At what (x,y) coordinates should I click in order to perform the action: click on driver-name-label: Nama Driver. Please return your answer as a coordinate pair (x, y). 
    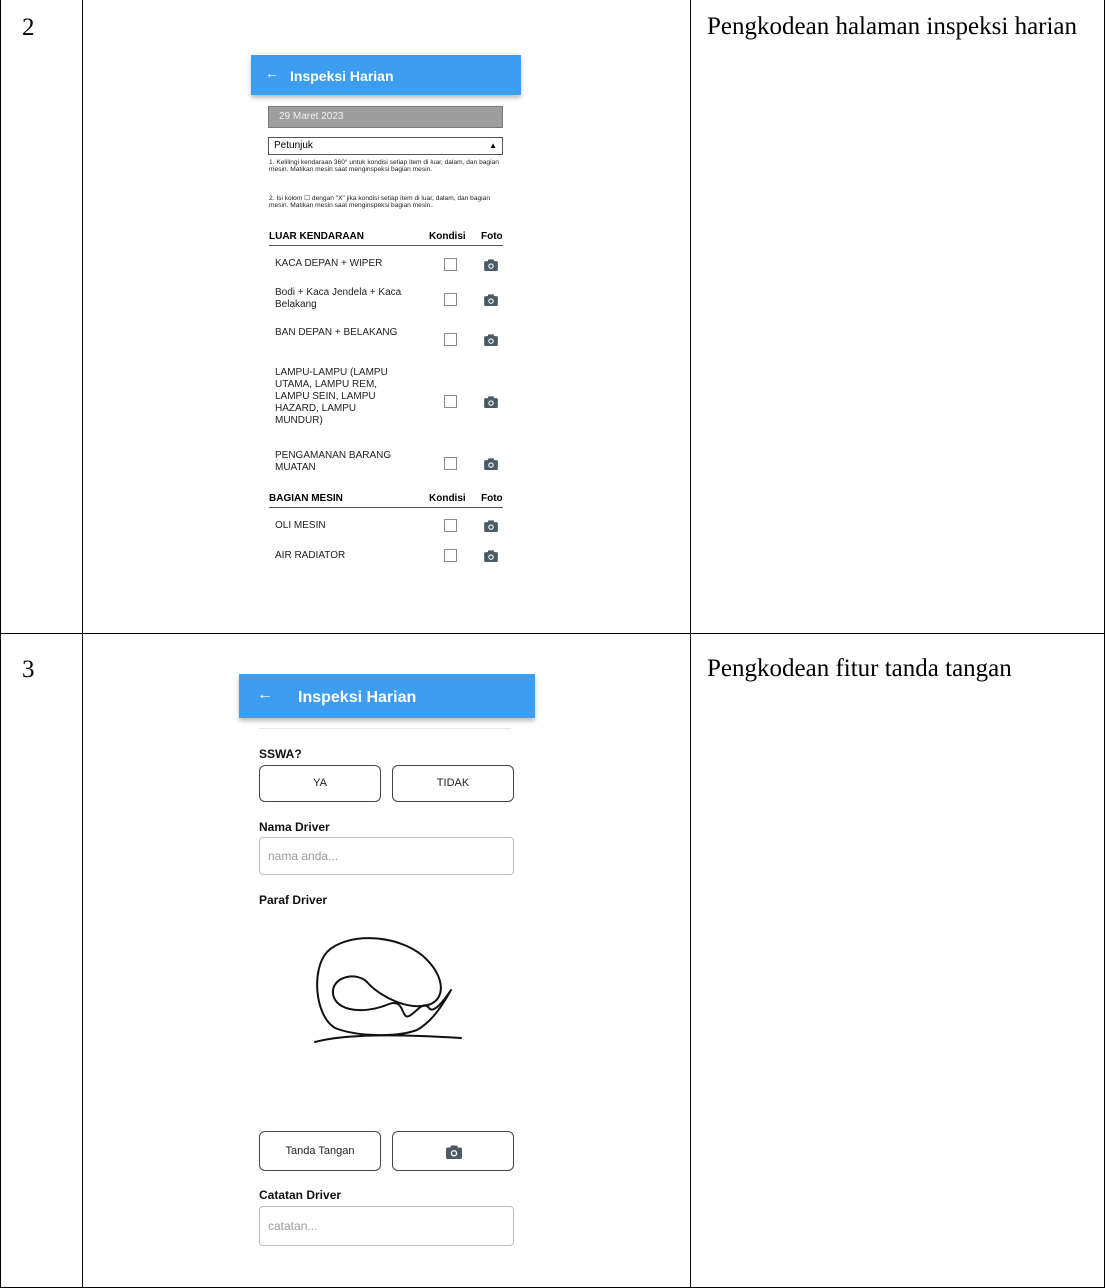
    Looking at the image, I should click on (294, 827).